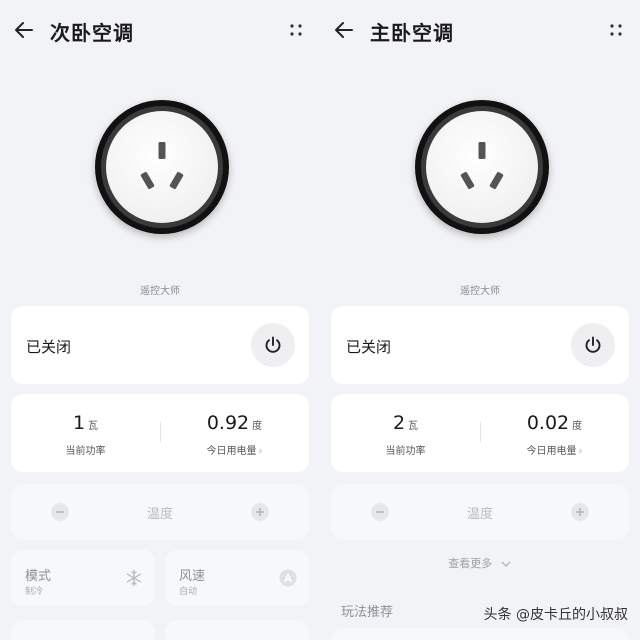 This screenshot has height=640, width=640. What do you see at coordinates (548, 423) in the screenshot?
I see `energy-value: 0.02` at bounding box center [548, 423].